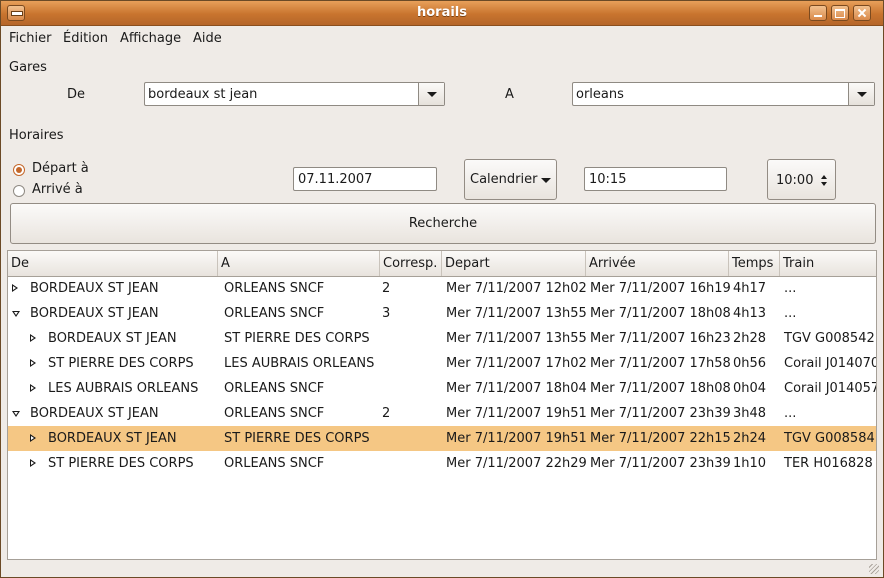 The image size is (884, 578). I want to click on calendar-button-label: Calendrier, so click(504, 179).